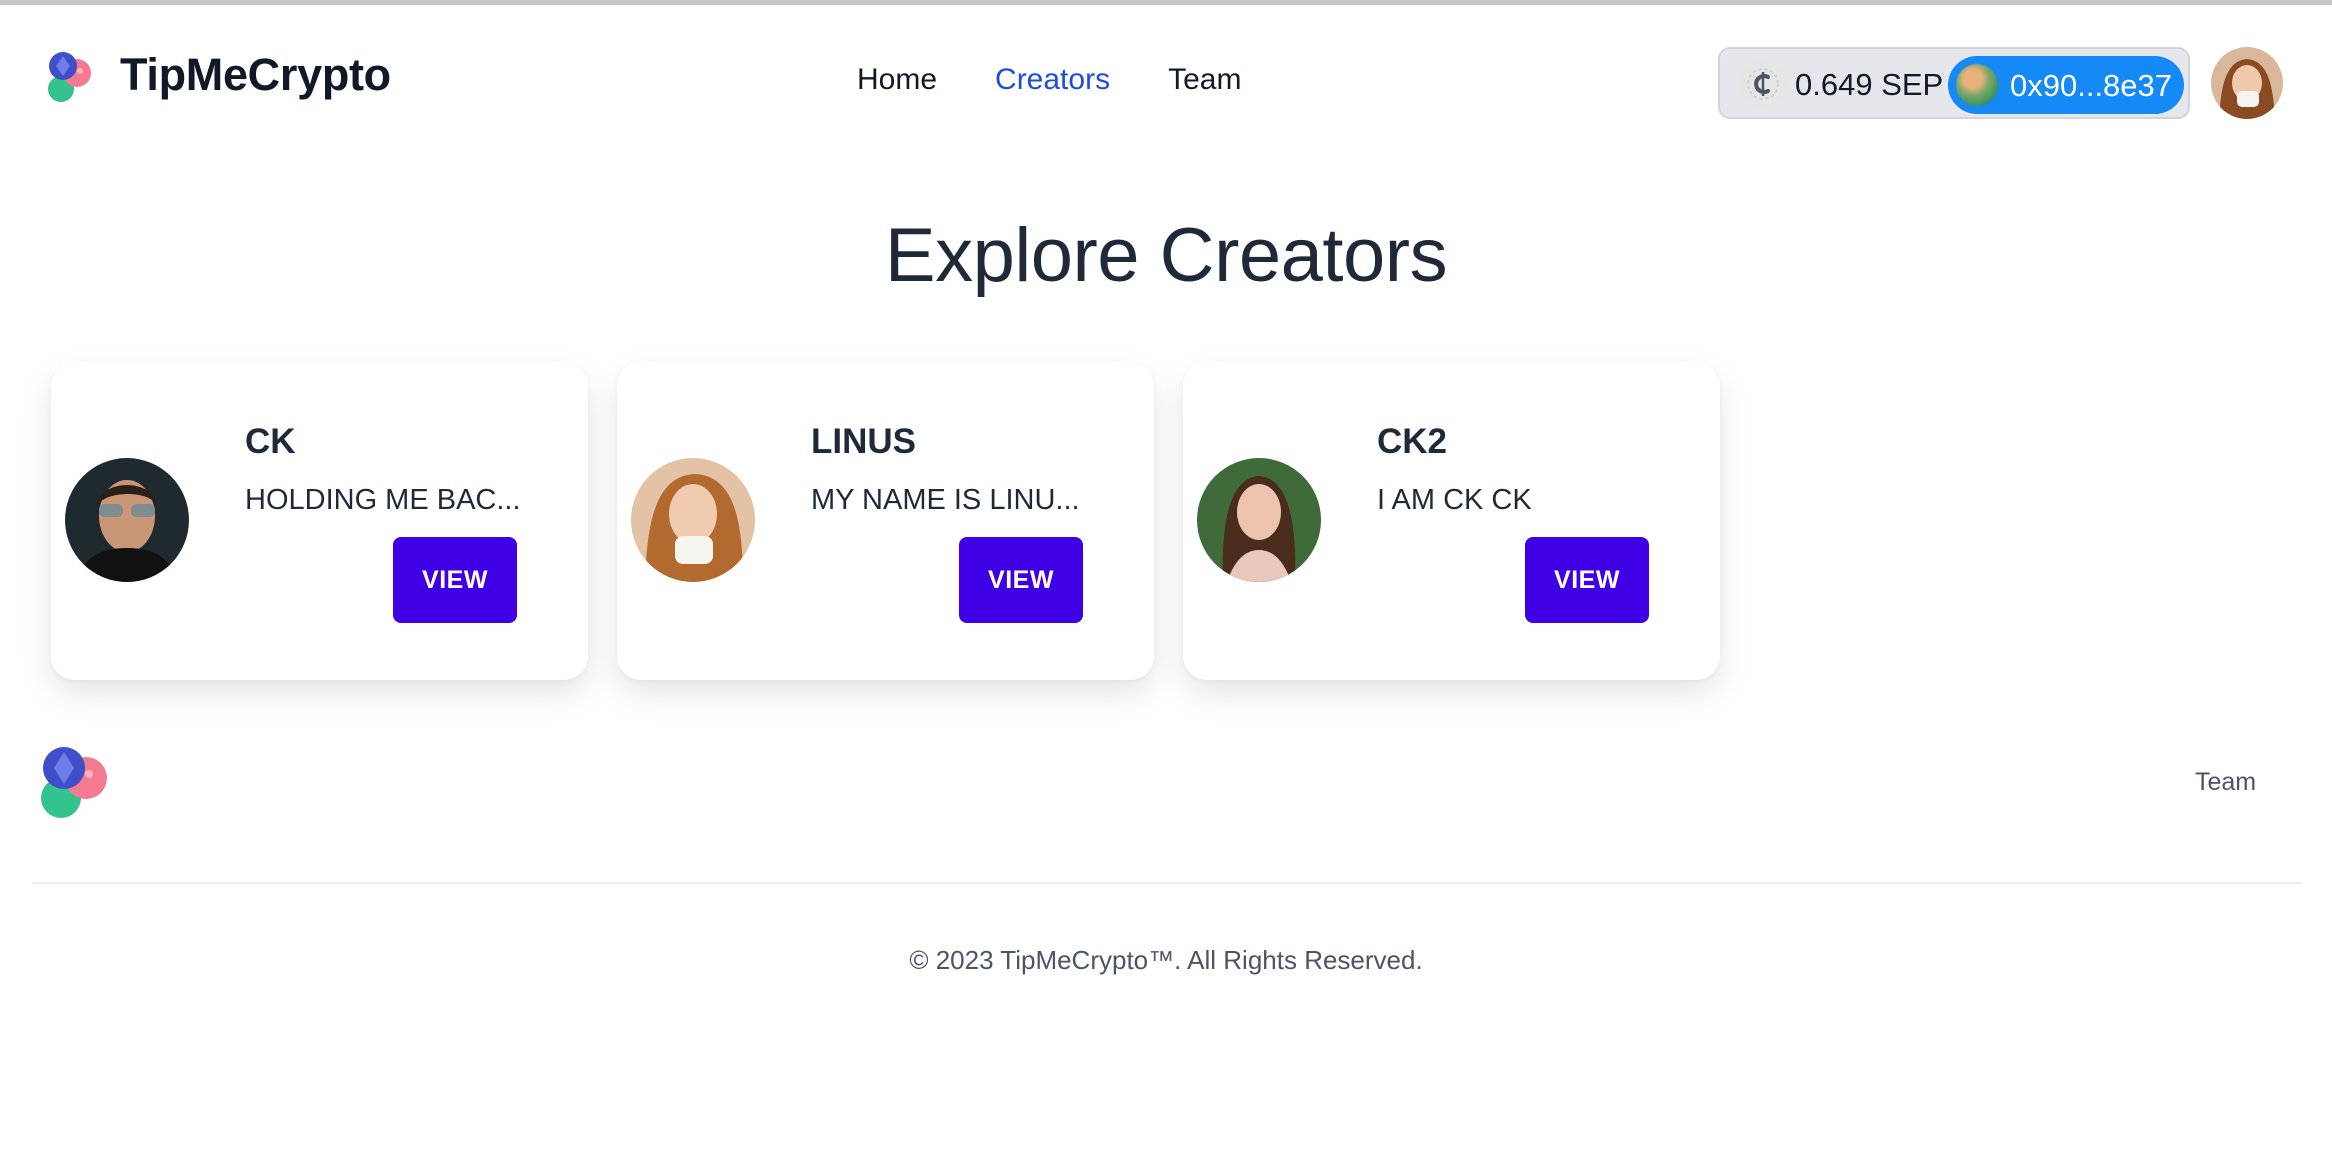  I want to click on wallet-widget: 0.649 SEP 0x90...8e37, so click(1954, 83).